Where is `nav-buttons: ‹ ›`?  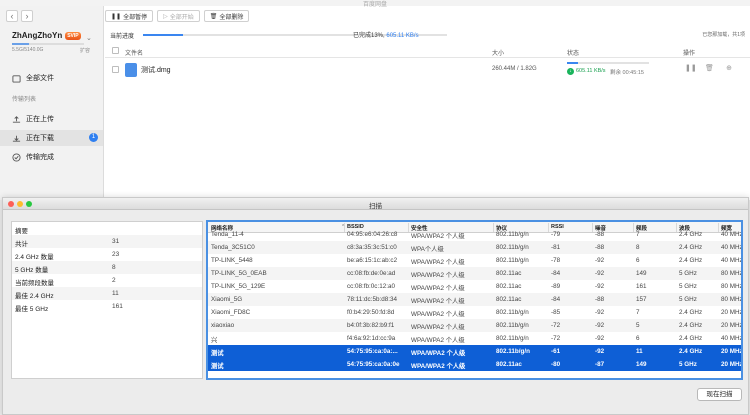 nav-buttons: ‹ › is located at coordinates (19, 16).